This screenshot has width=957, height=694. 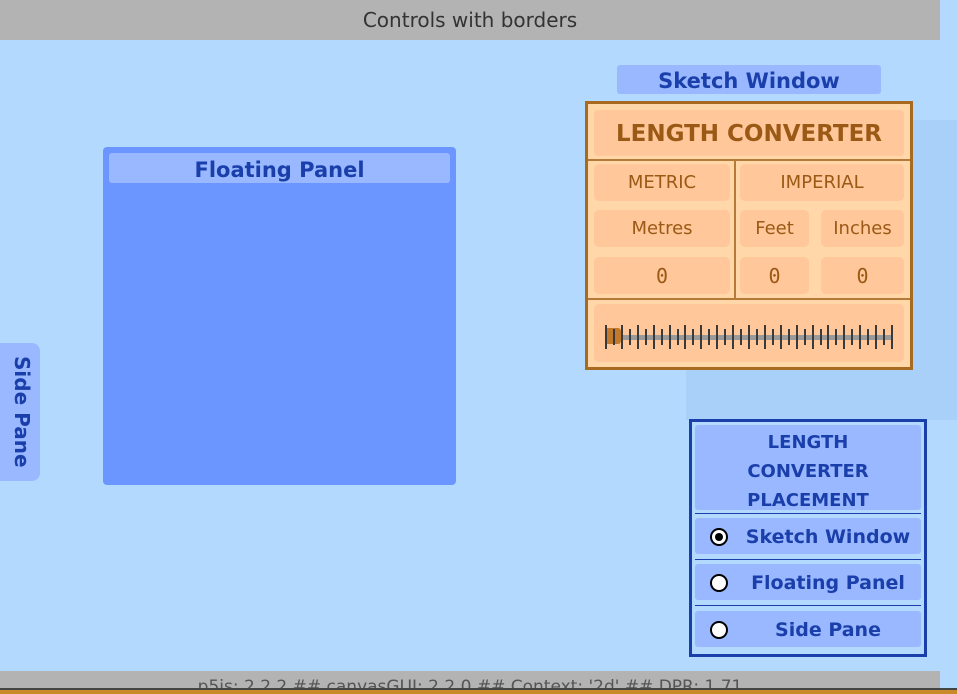 I want to click on side-pane-label: Side Pane, so click(x=22, y=412).